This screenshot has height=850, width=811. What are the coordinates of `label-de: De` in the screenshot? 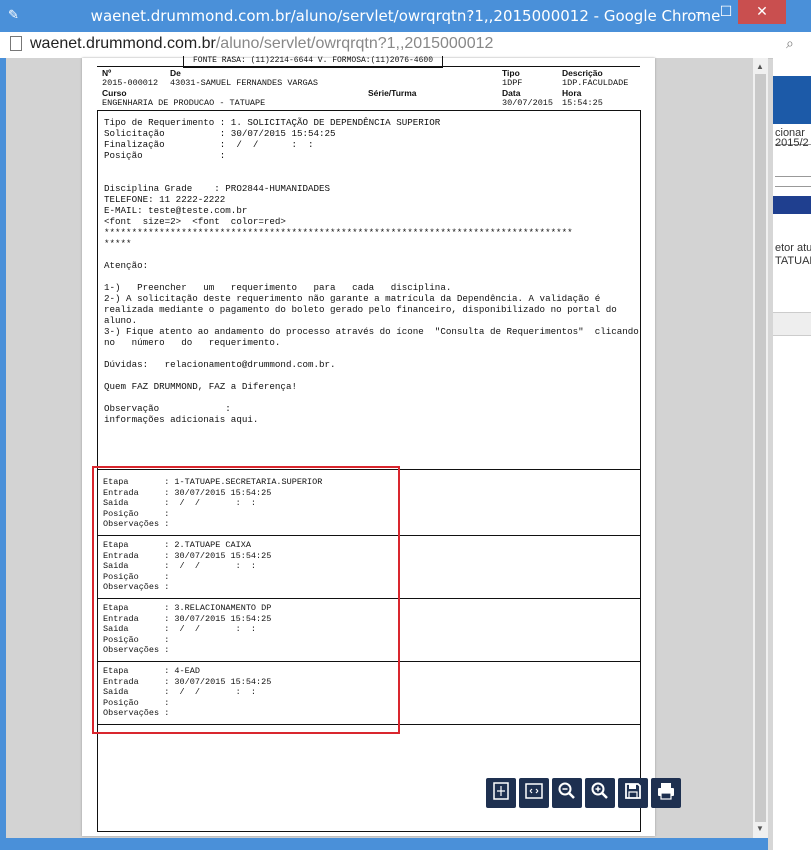 It's located at (175, 73).